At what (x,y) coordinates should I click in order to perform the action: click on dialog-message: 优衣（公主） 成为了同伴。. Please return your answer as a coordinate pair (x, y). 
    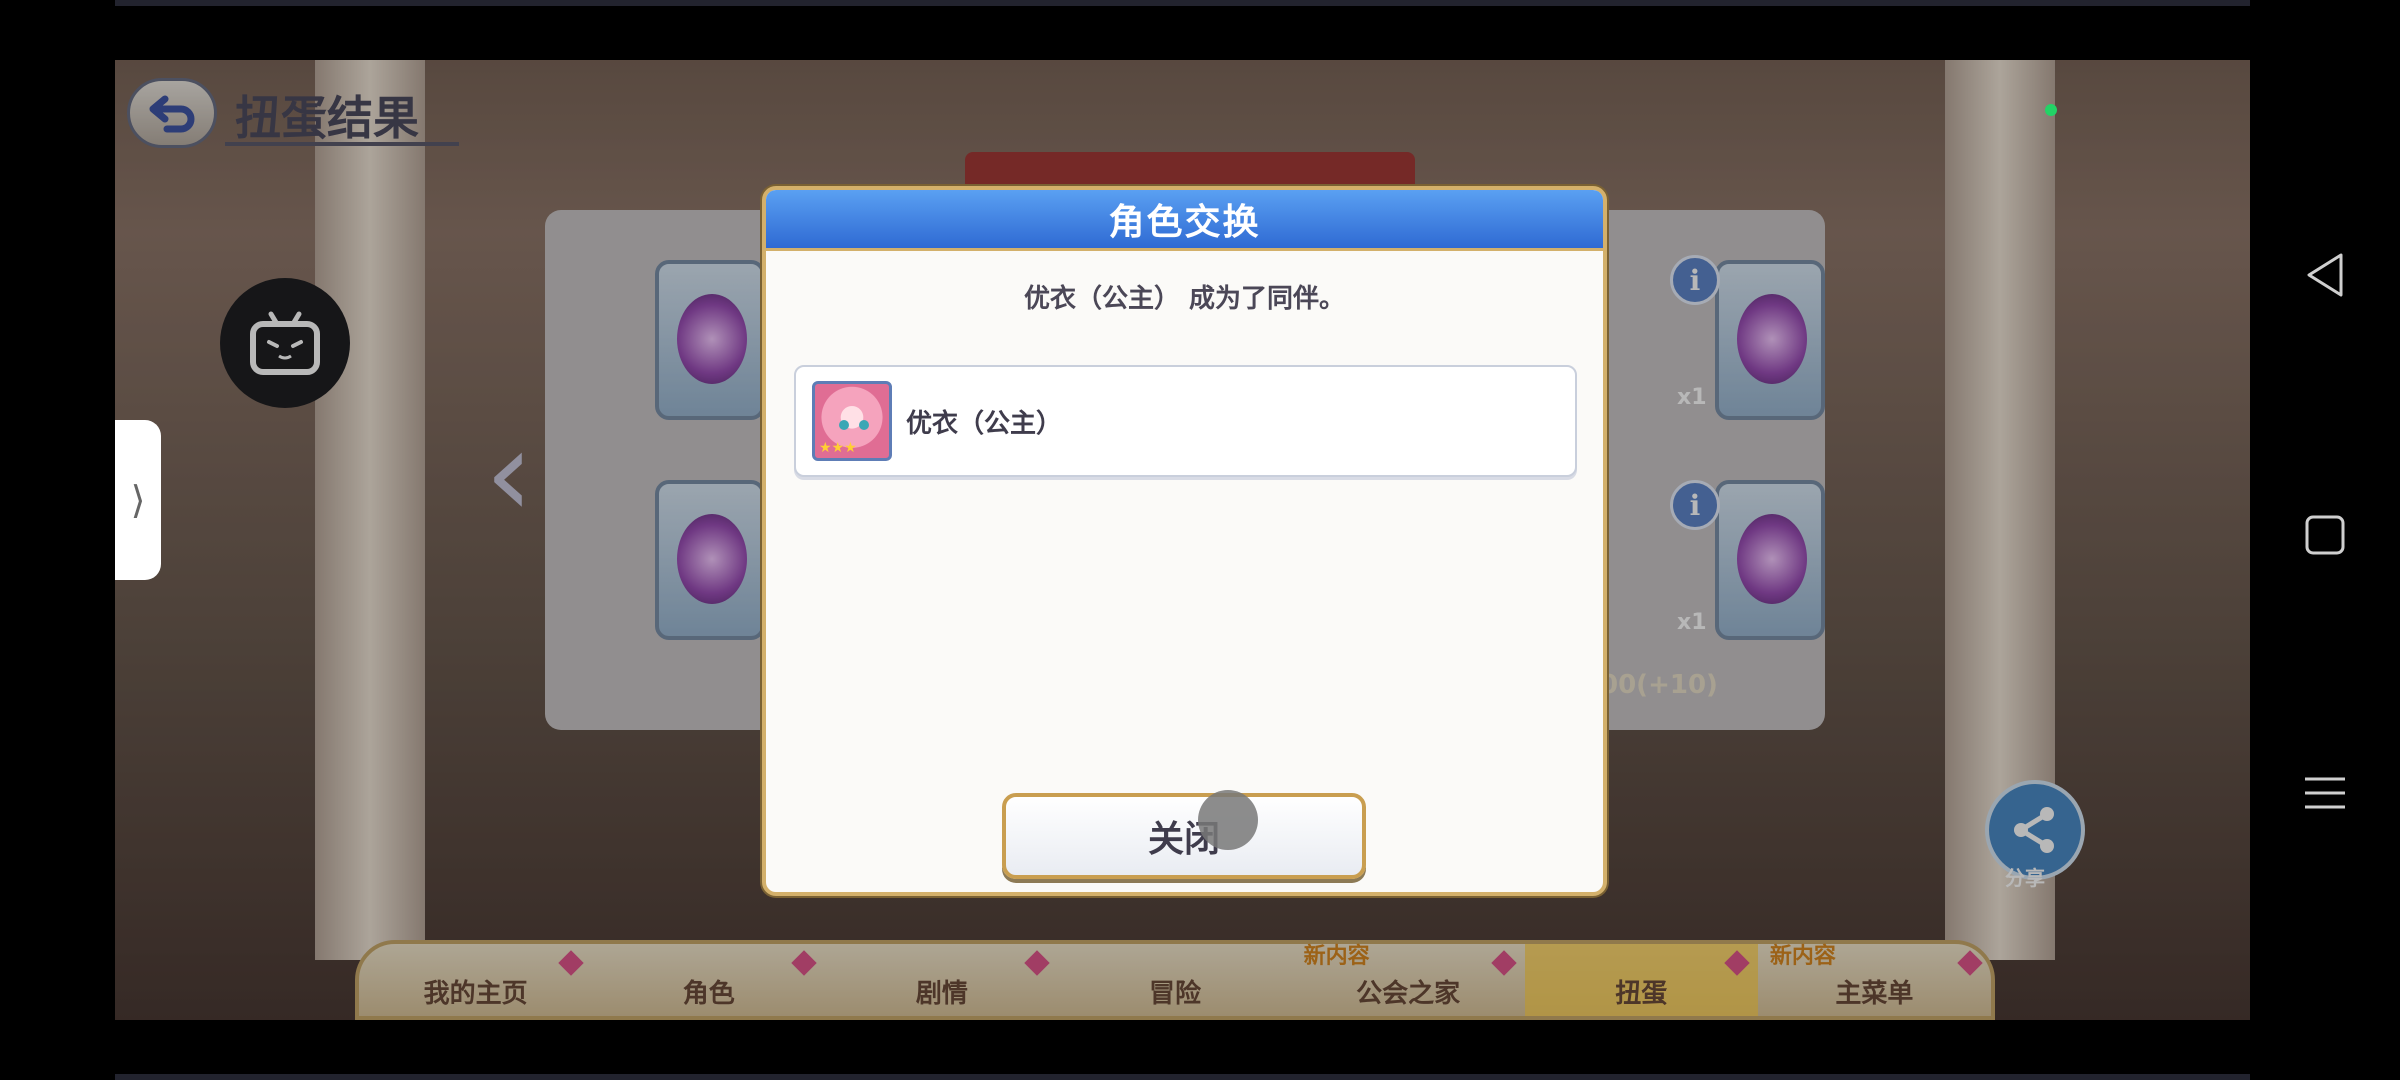
    Looking at the image, I should click on (1184, 299).